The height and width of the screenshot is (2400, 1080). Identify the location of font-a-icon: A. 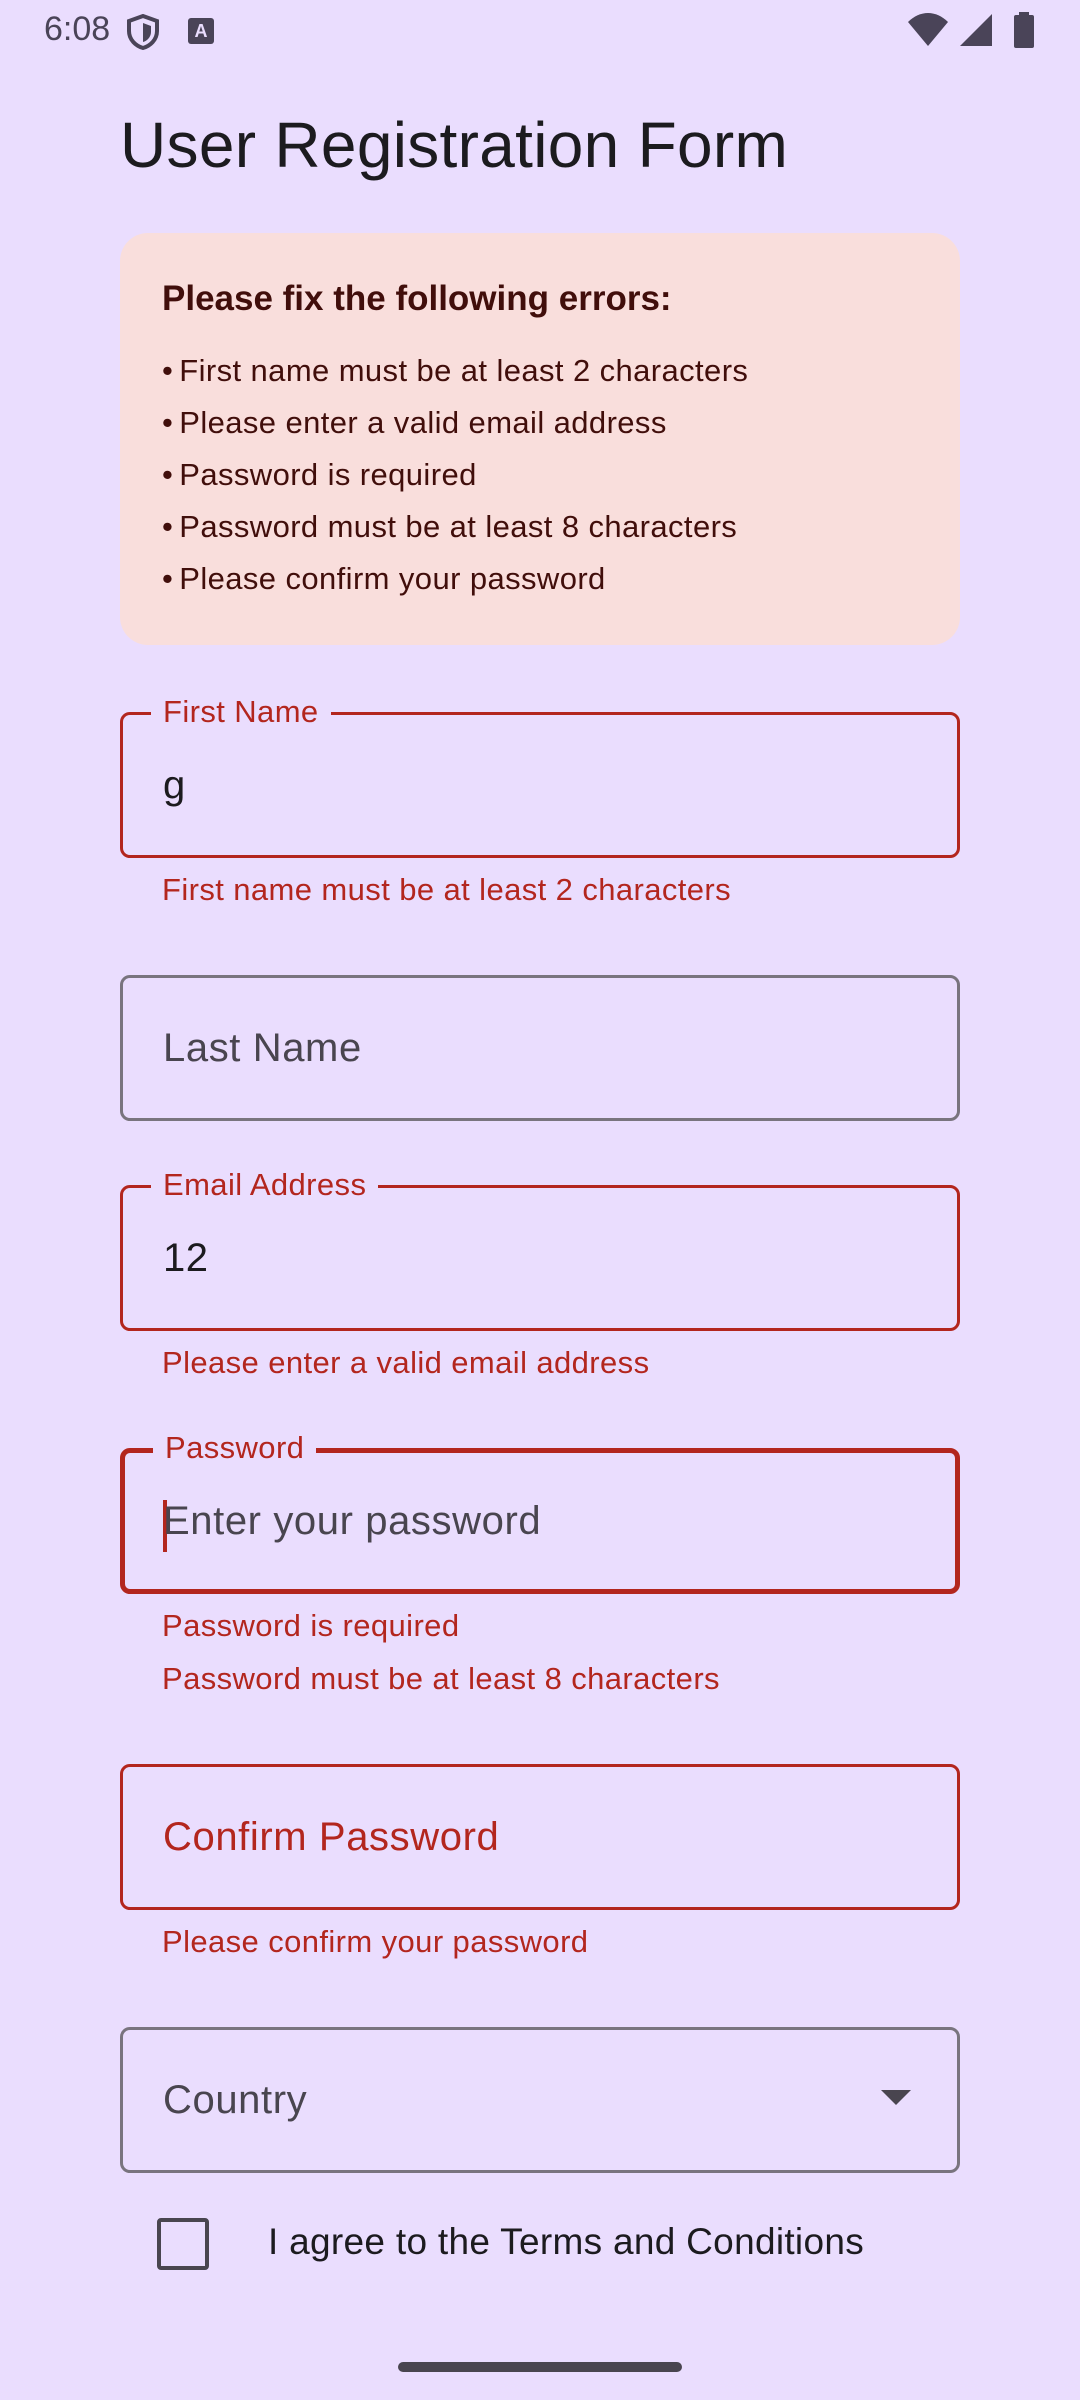
(201, 31).